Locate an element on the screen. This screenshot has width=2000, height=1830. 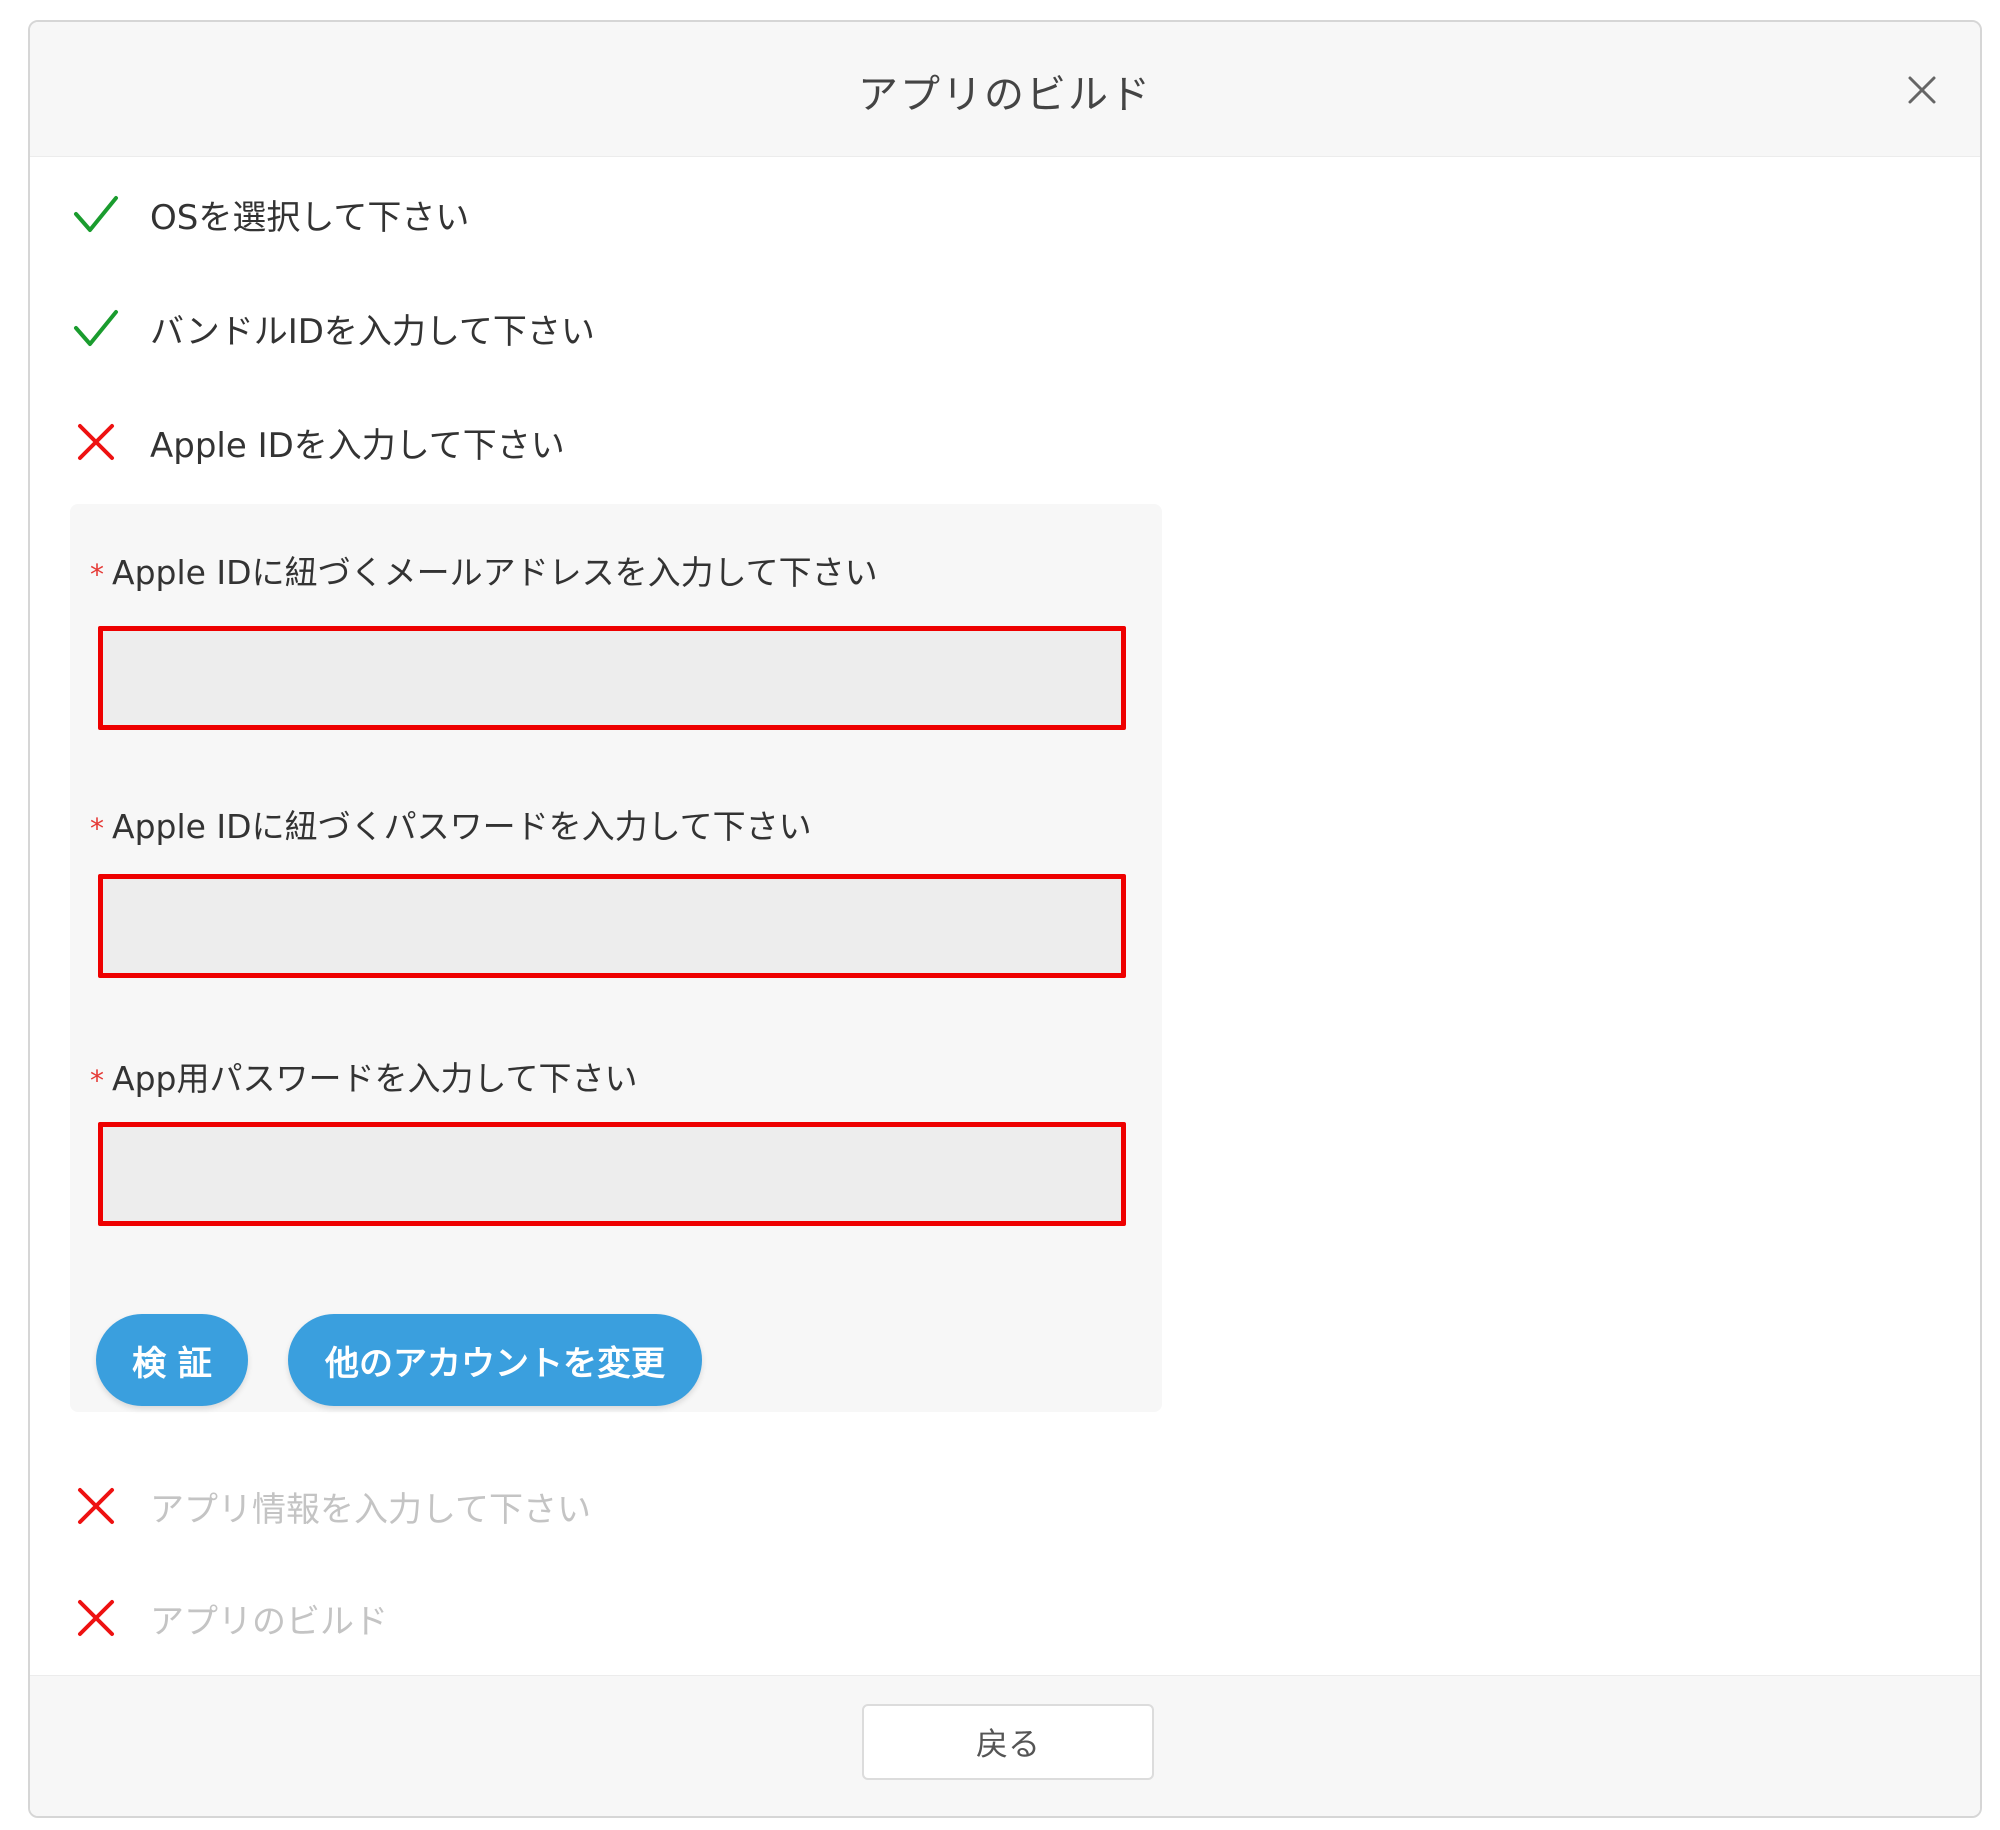
app-password-field-label: * App用パスワードを入力して下さい is located at coordinates (363, 1076).